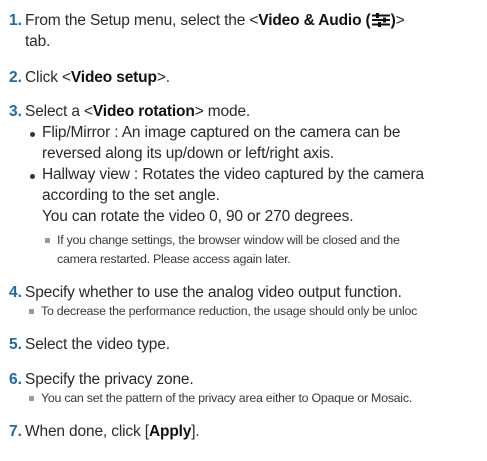  What do you see at coordinates (380, 20) in the screenshot?
I see `sliders-icon` at bounding box center [380, 20].